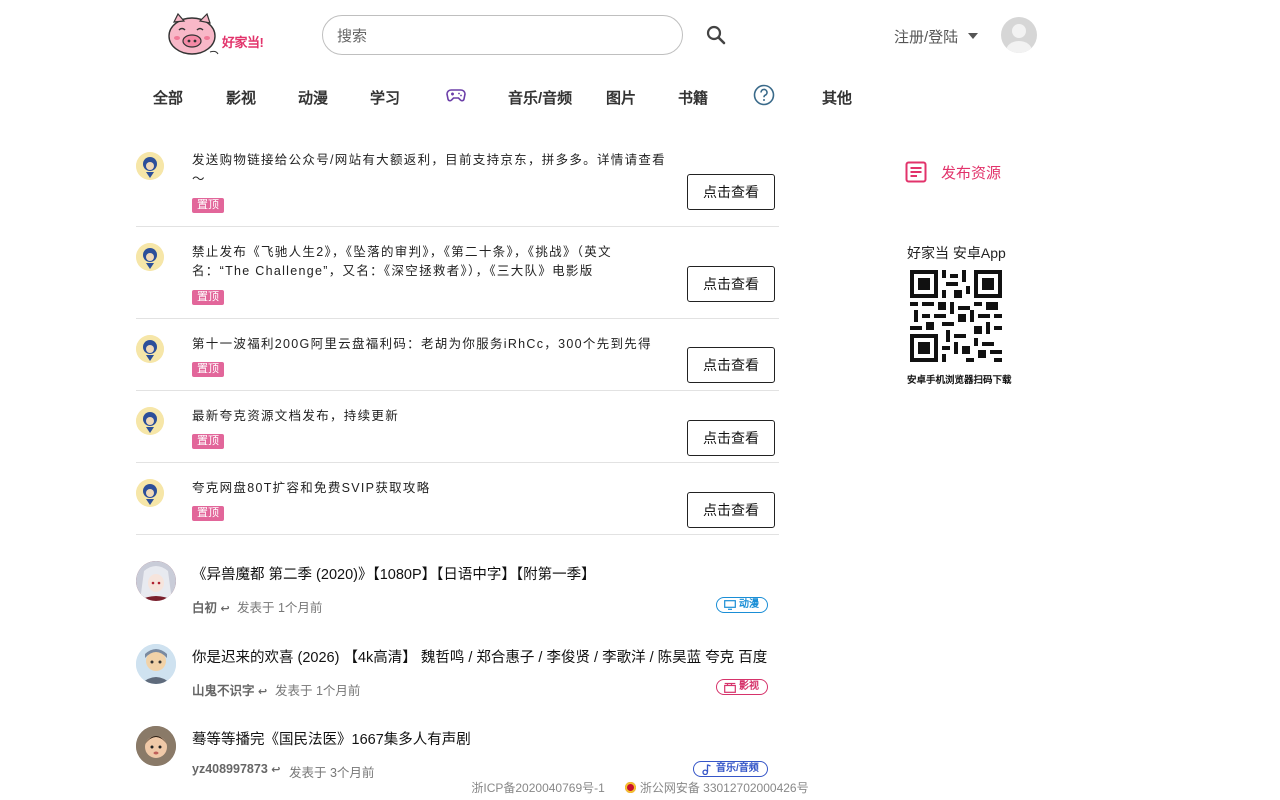  I want to click on post-title: 《异兽魔都 第二季 (2020)》【1080P】【日语中字】【附第一季】, so click(394, 573).